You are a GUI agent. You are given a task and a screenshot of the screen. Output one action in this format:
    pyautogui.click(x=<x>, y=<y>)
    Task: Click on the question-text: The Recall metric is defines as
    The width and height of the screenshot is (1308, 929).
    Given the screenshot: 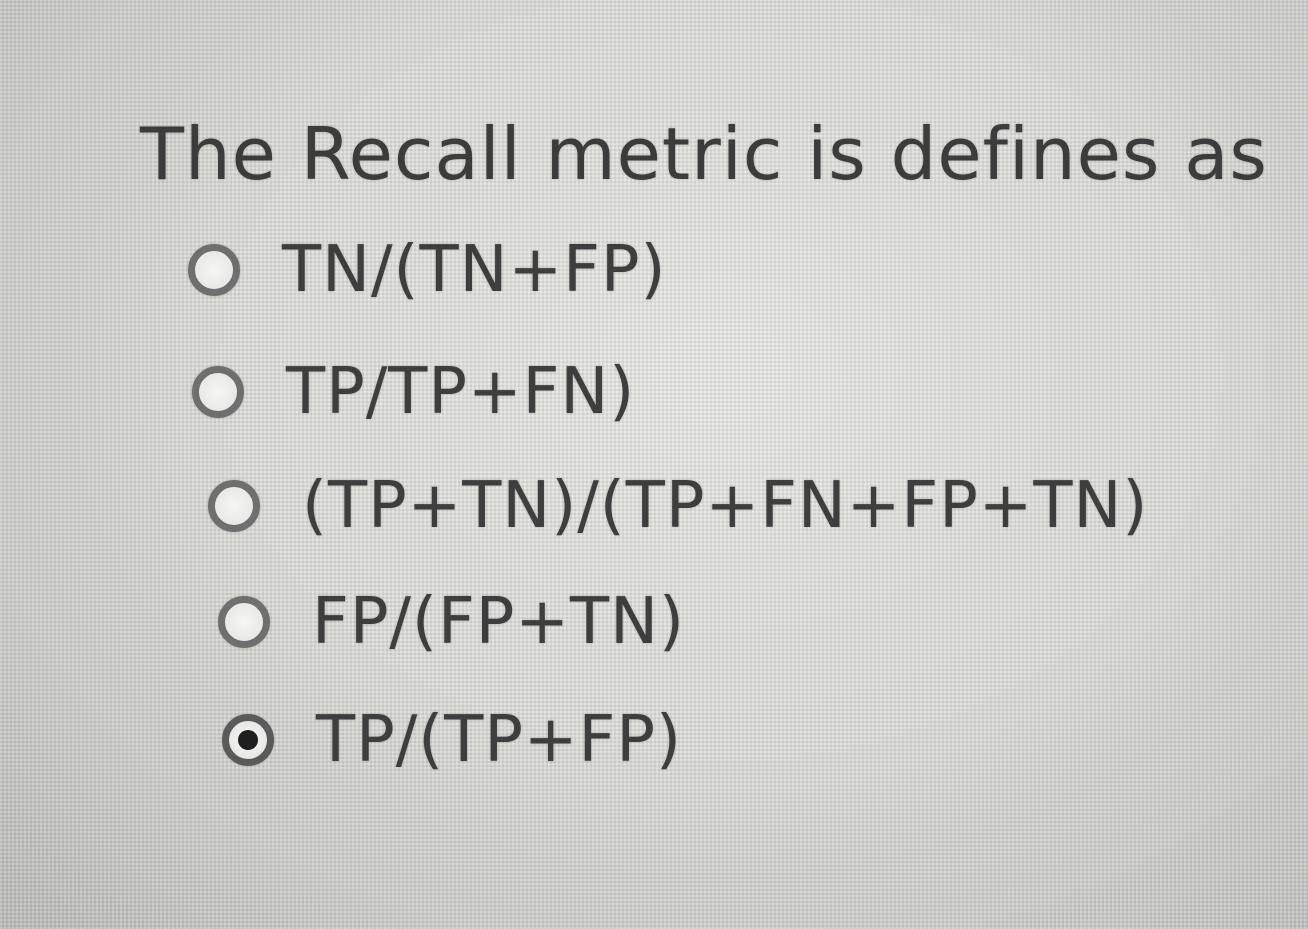 What is the action you would take?
    pyautogui.click(x=704, y=154)
    